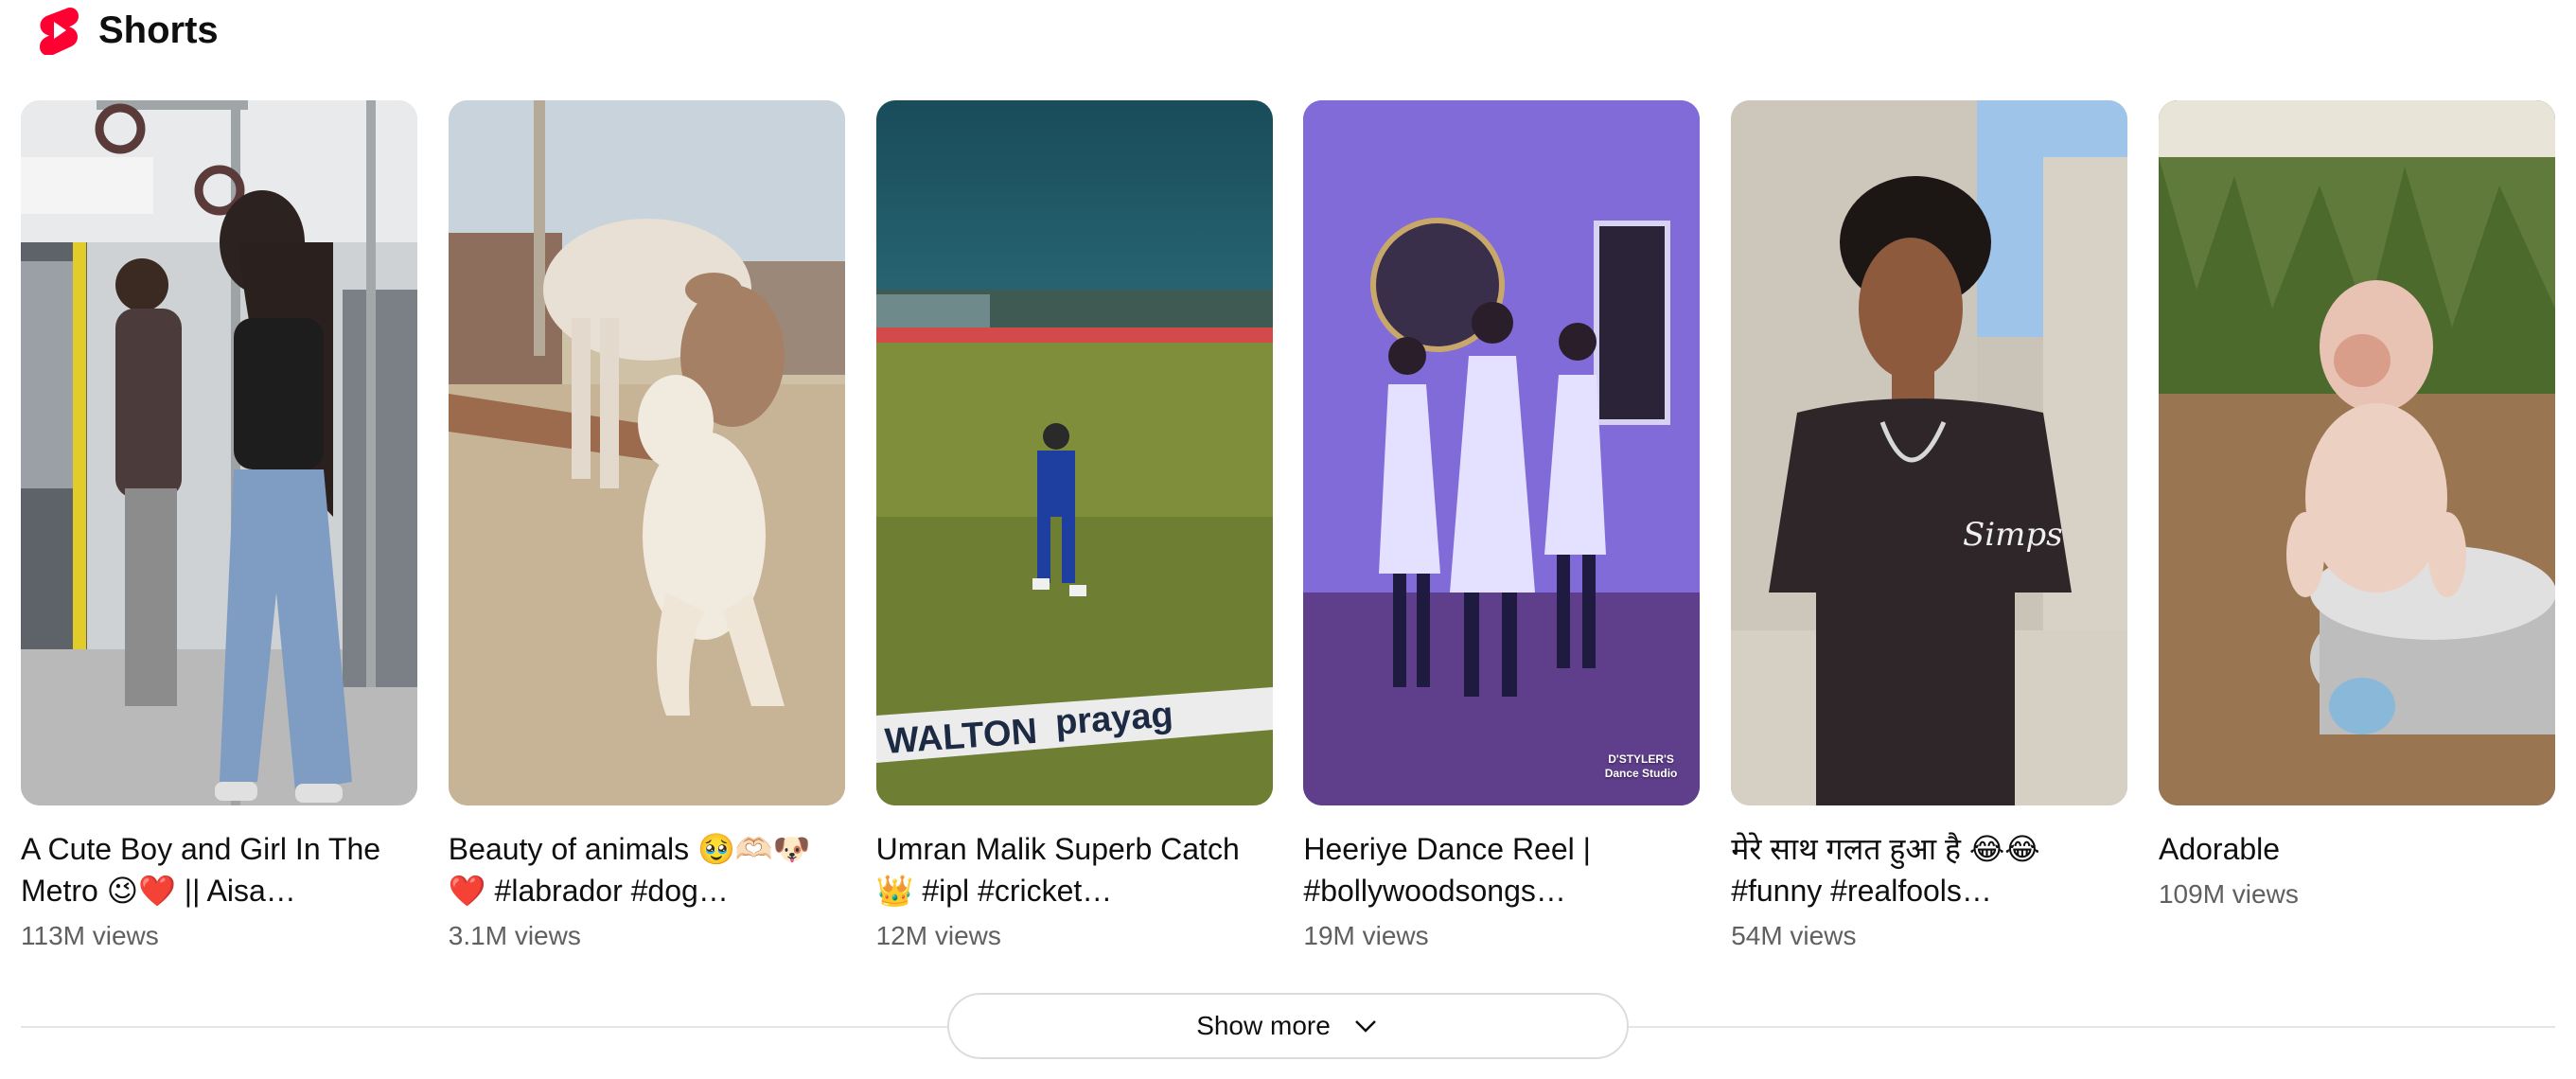 The height and width of the screenshot is (1079, 2576). Describe the element at coordinates (1641, 766) in the screenshot. I see `channel-watermark: D'STYLER'S Dance Studio` at that location.